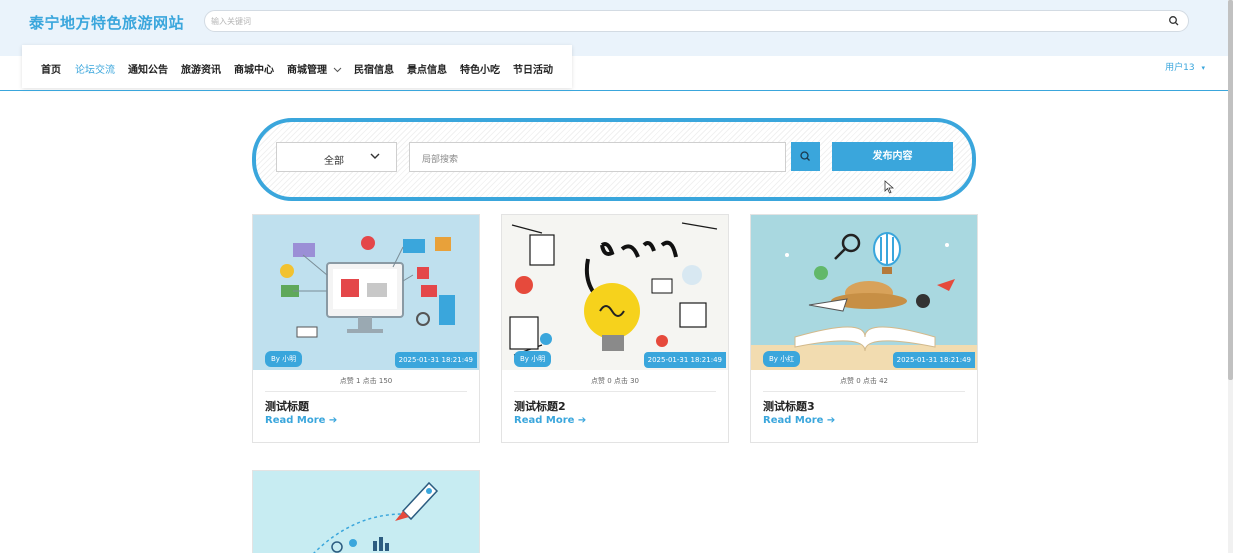 The height and width of the screenshot is (553, 1233). I want to click on header-divider, so click(616, 90).